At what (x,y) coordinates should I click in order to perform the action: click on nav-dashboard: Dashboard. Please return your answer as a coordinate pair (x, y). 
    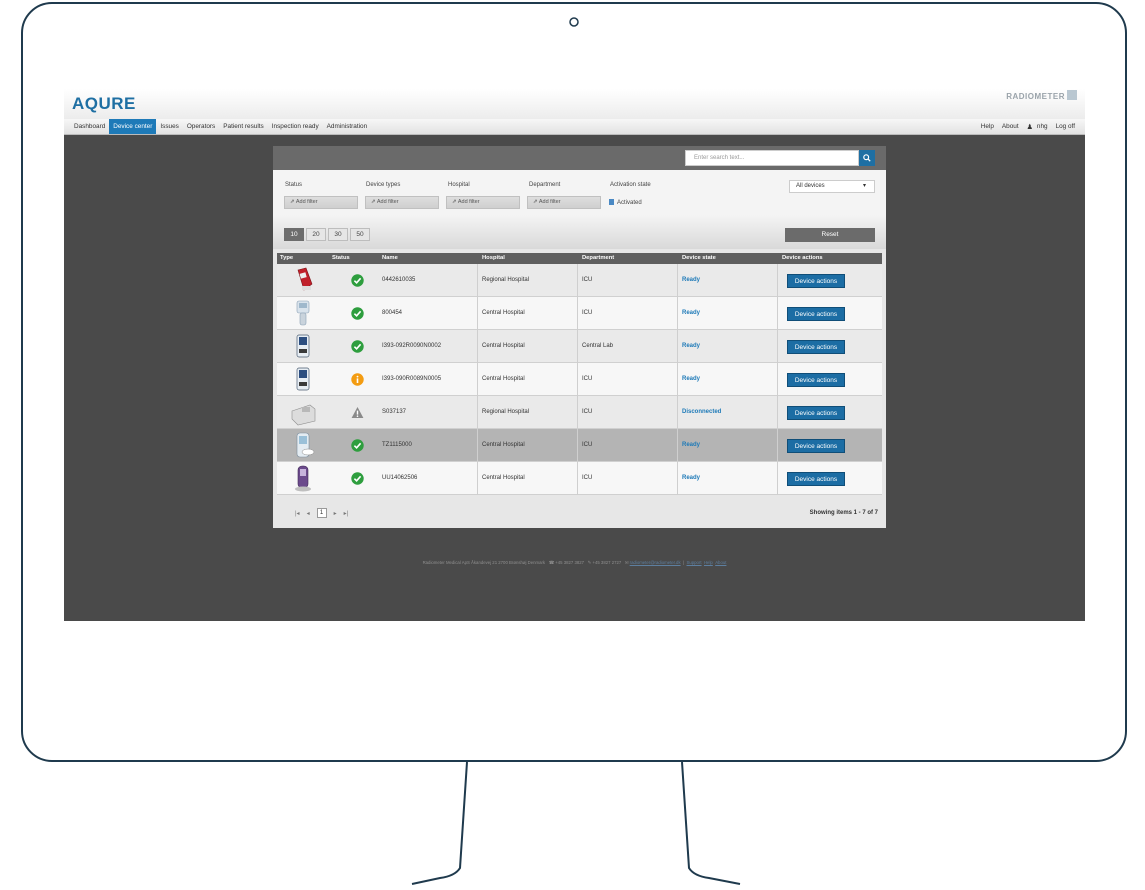
    Looking at the image, I should click on (89, 126).